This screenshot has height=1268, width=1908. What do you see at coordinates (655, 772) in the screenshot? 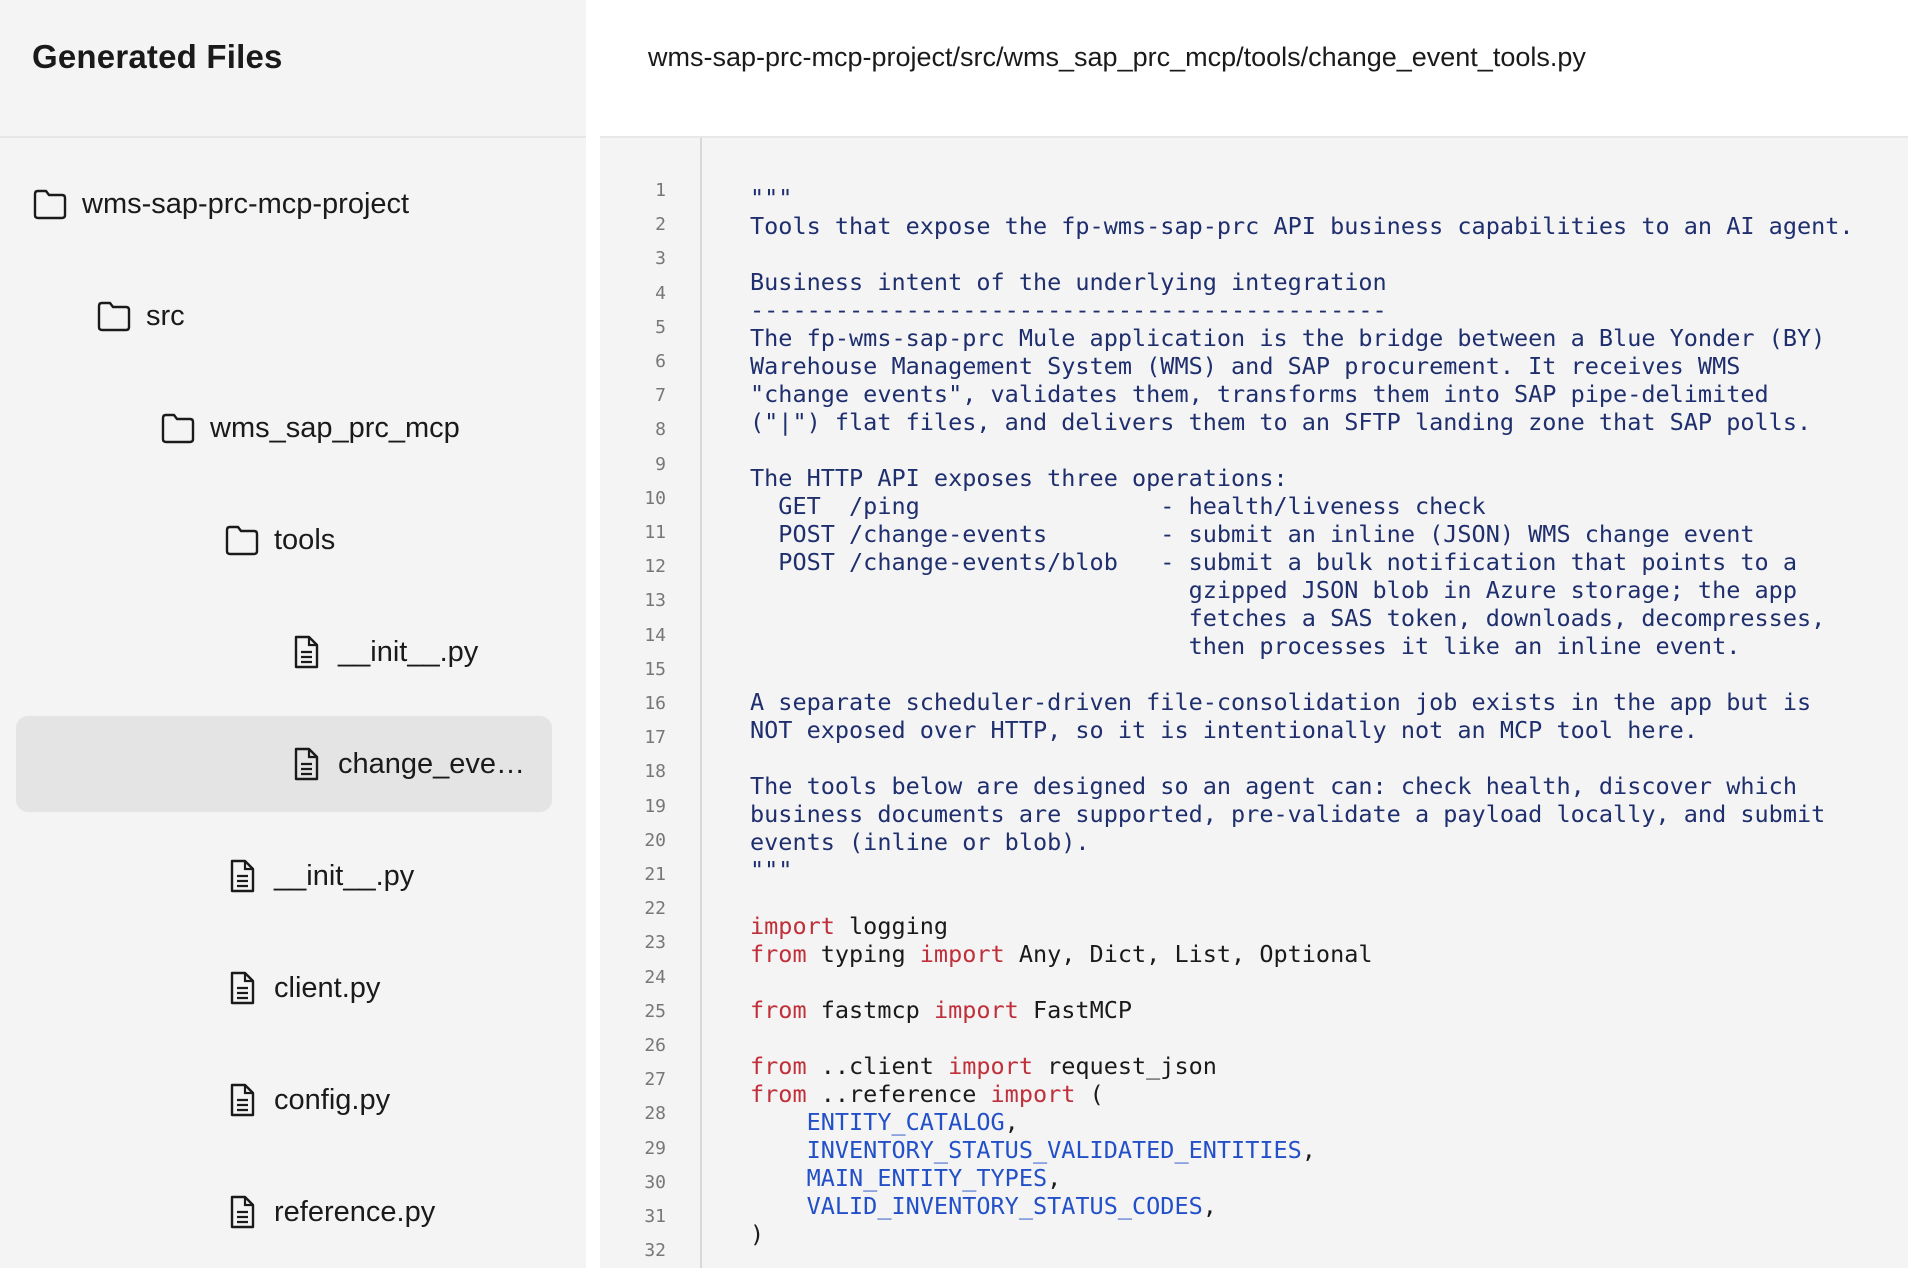
I see `line-number: 18` at bounding box center [655, 772].